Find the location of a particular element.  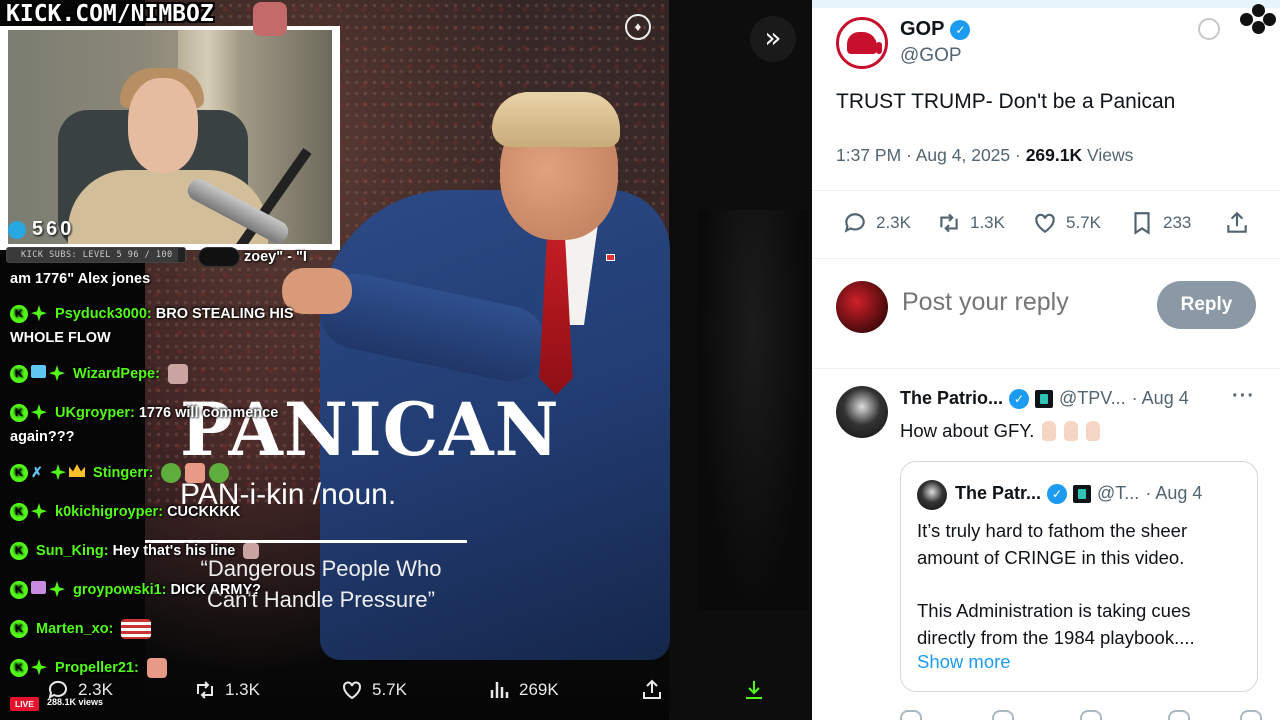

chat-message: zoey" - "I is located at coordinates (275, 257).